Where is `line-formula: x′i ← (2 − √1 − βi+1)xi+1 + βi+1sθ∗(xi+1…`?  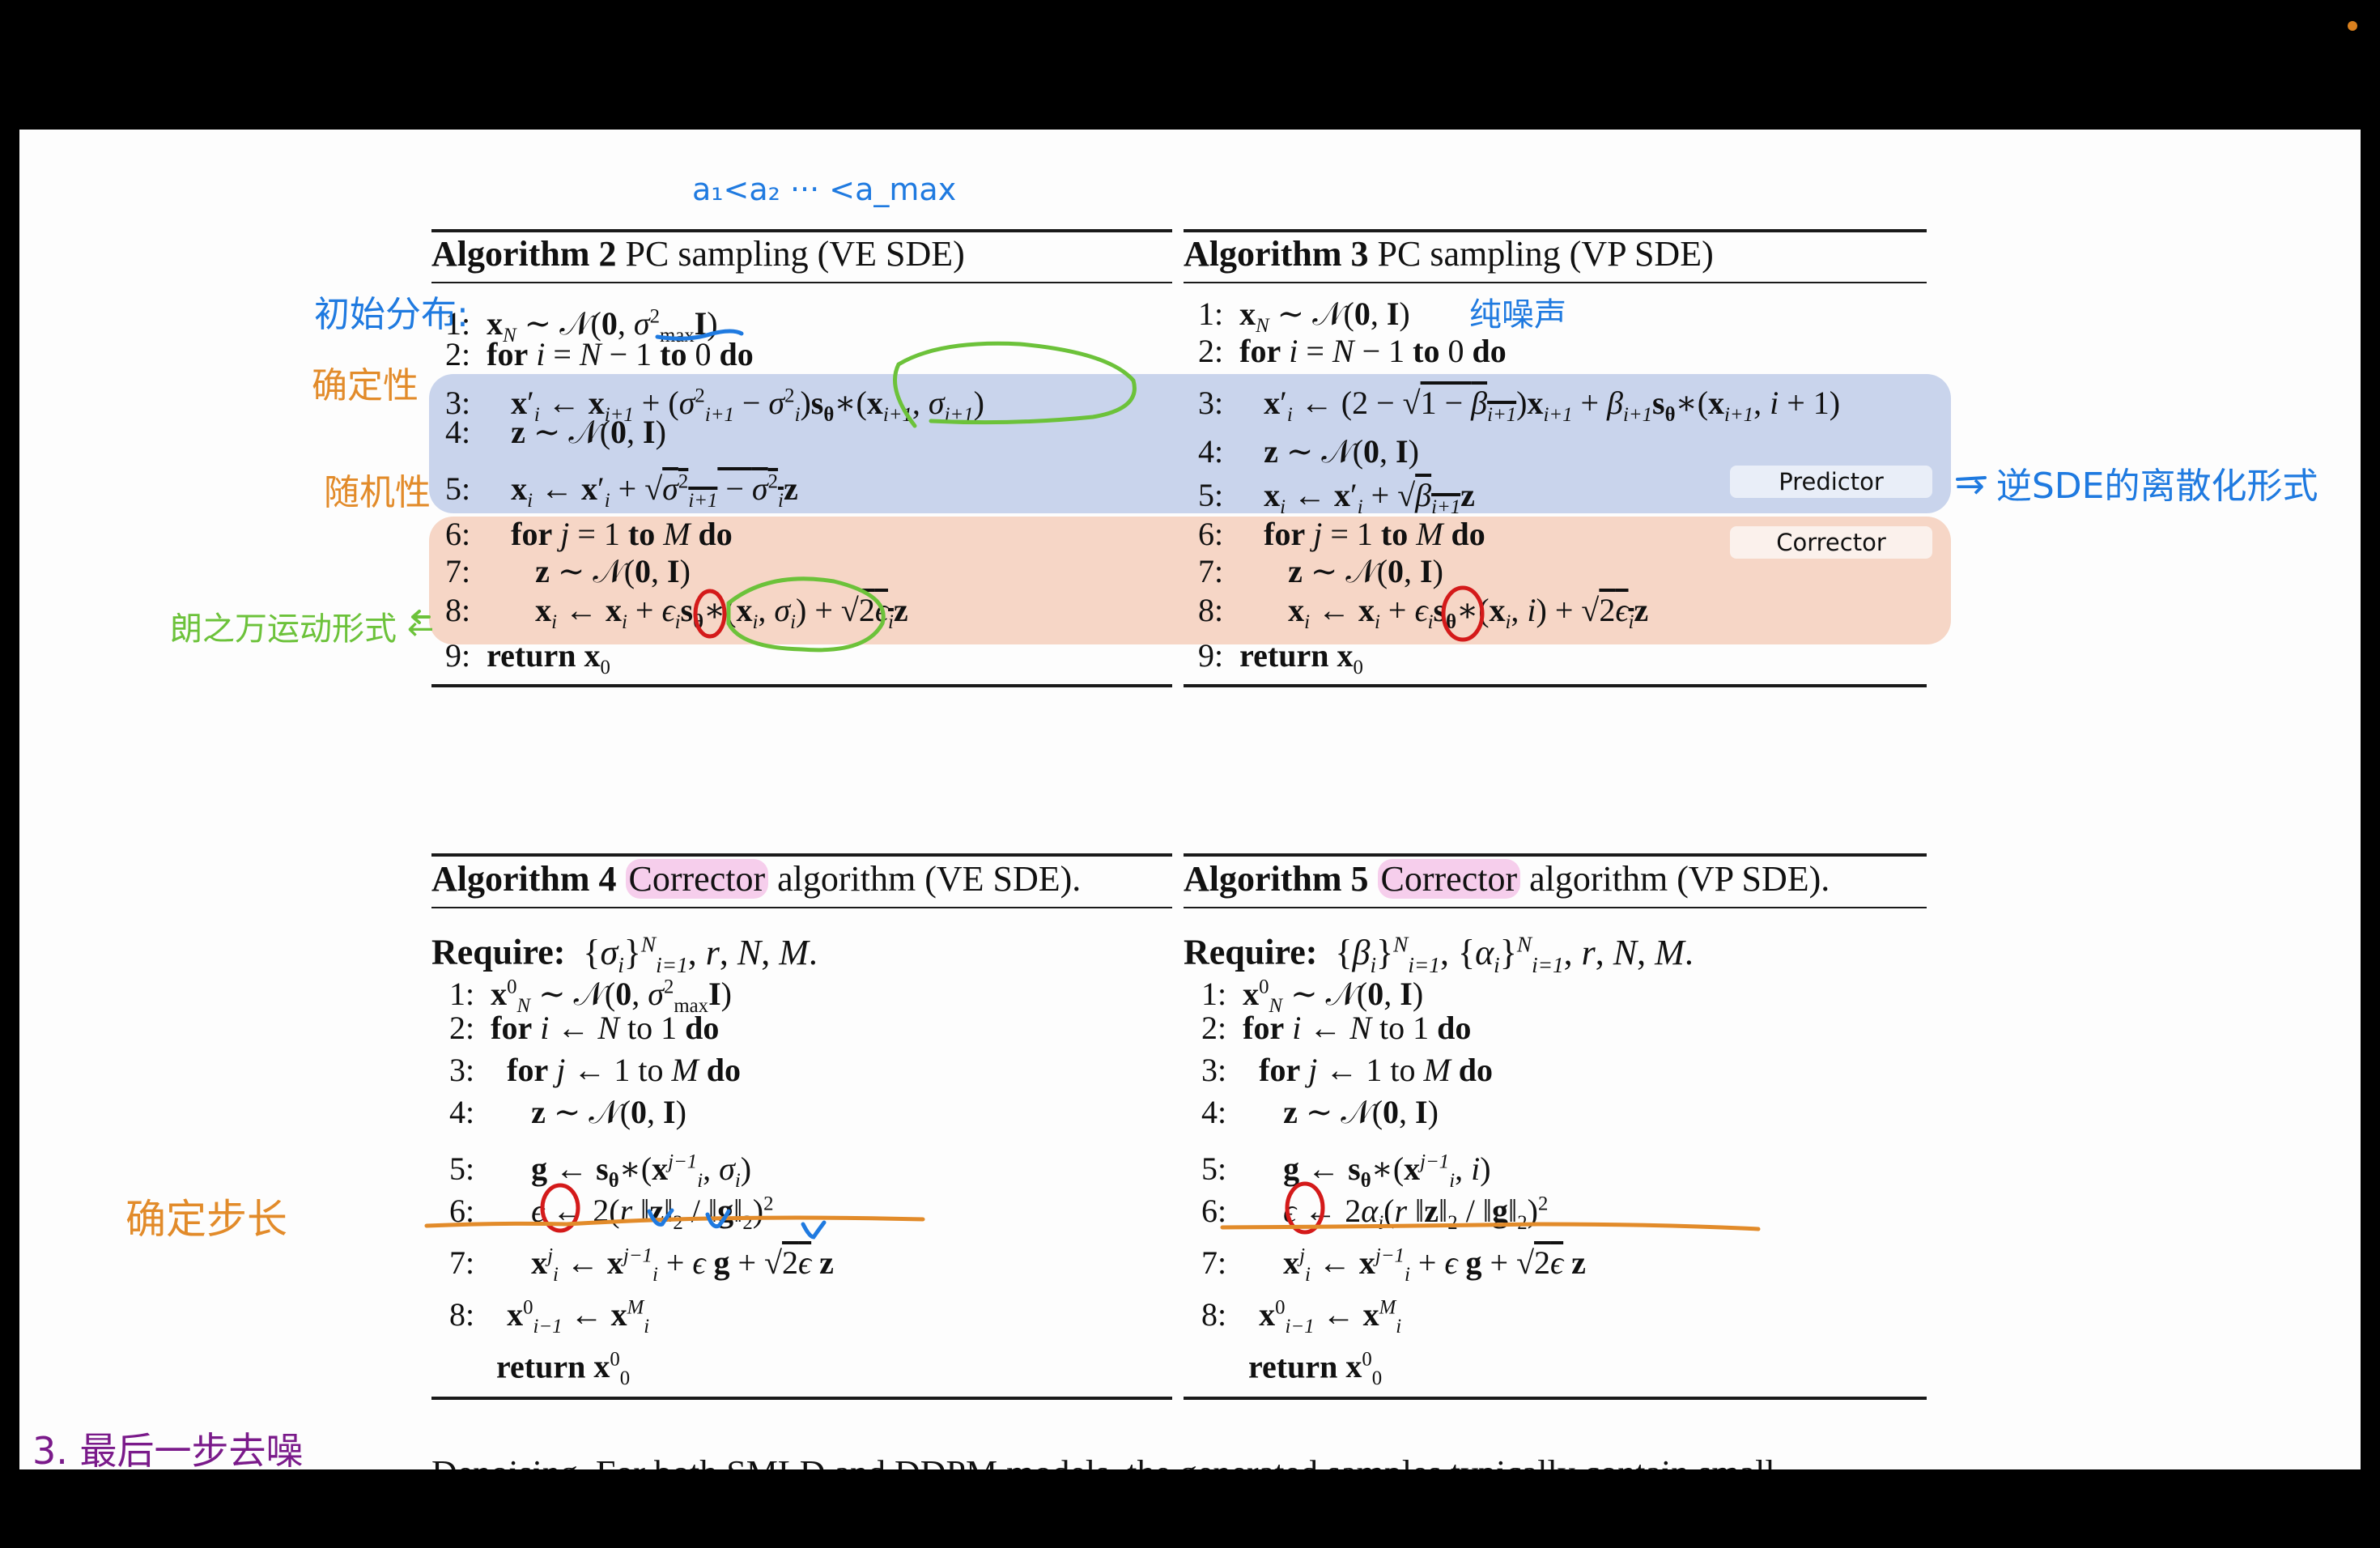
line-formula: x′i ← (2 − √1 − βi+1)xi+1 + βi+1sθ∗(xi+1… is located at coordinates (1553, 406).